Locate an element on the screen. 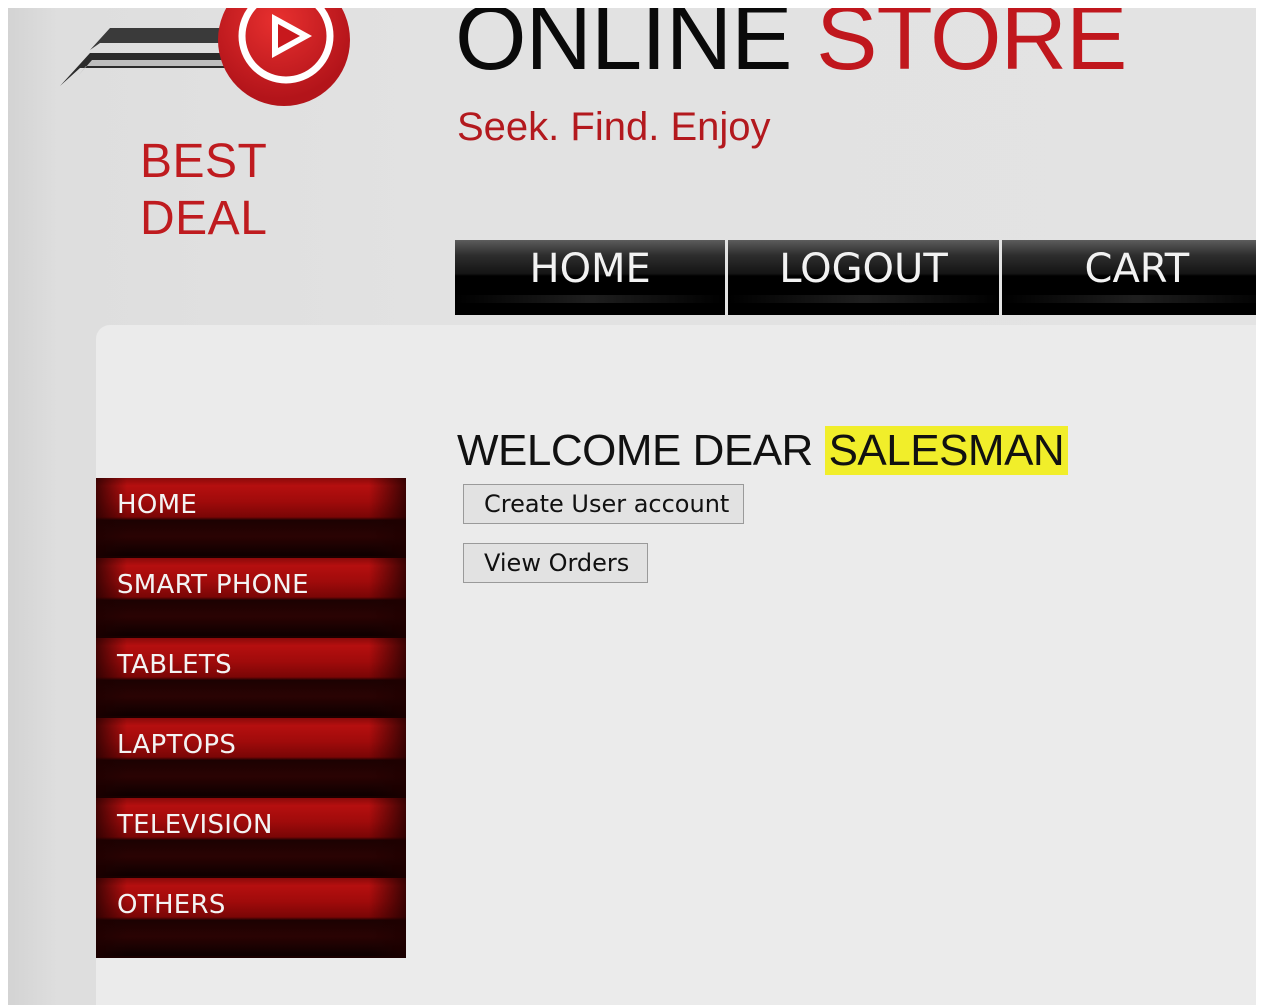 This screenshot has width=1262, height=1005. side-nav-home: HOME is located at coordinates (251, 517).